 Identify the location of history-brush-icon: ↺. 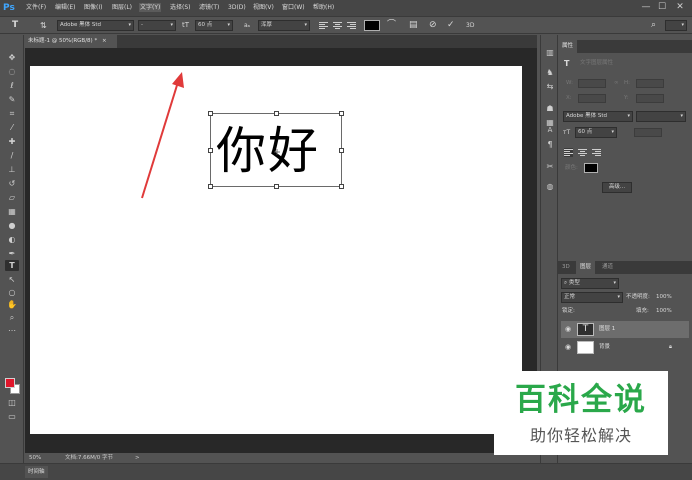
(12, 183).